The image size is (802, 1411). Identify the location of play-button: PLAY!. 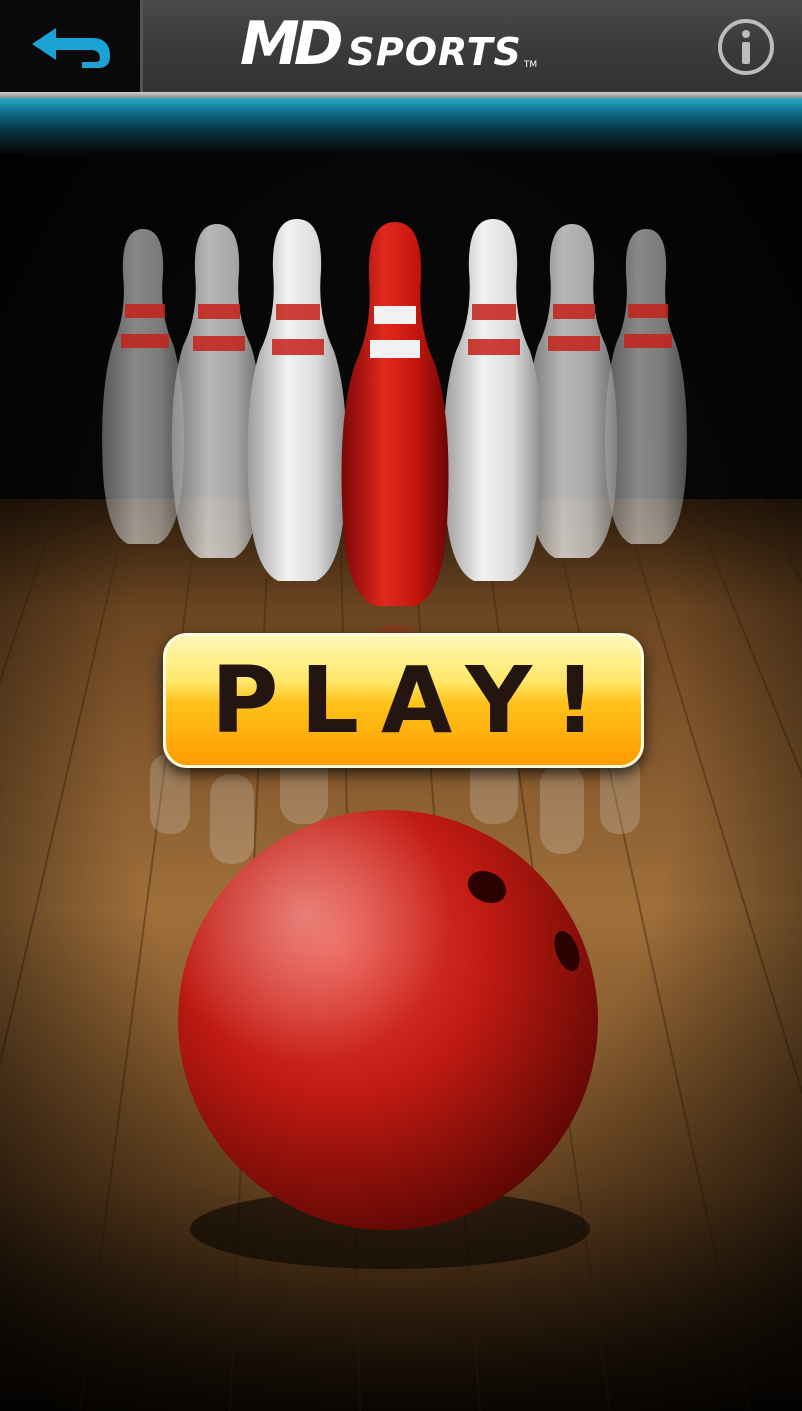
(403, 700).